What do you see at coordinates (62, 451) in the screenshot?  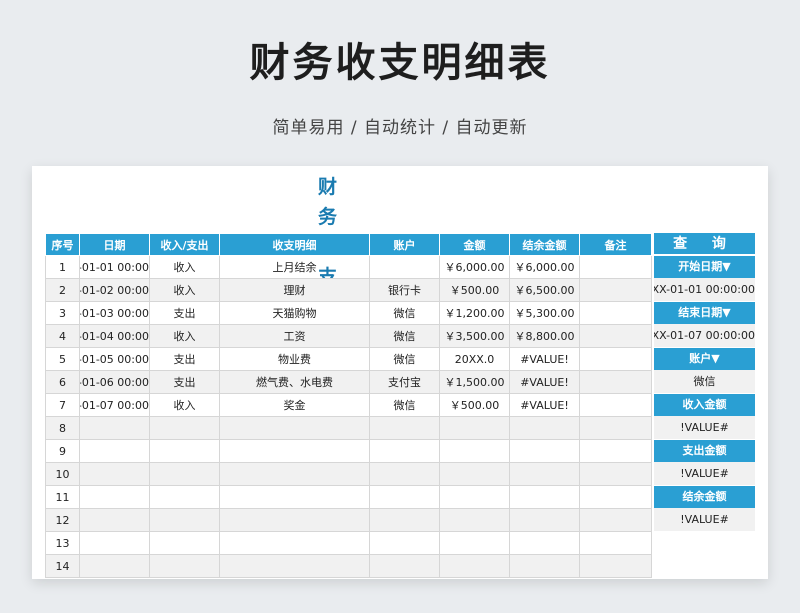 I see `cell-no: 9` at bounding box center [62, 451].